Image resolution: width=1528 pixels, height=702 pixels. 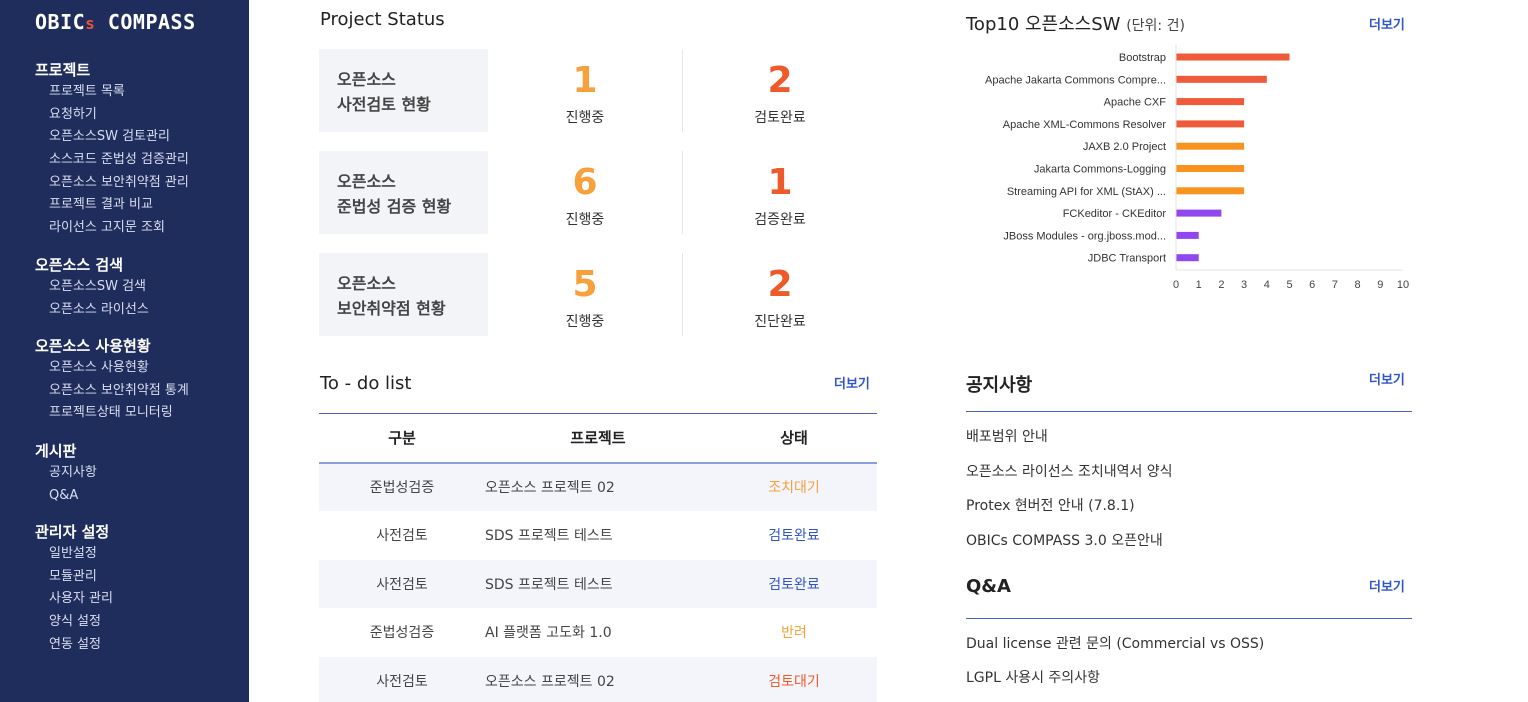 What do you see at coordinates (1244, 285) in the screenshot?
I see `x-tick-label: 3` at bounding box center [1244, 285].